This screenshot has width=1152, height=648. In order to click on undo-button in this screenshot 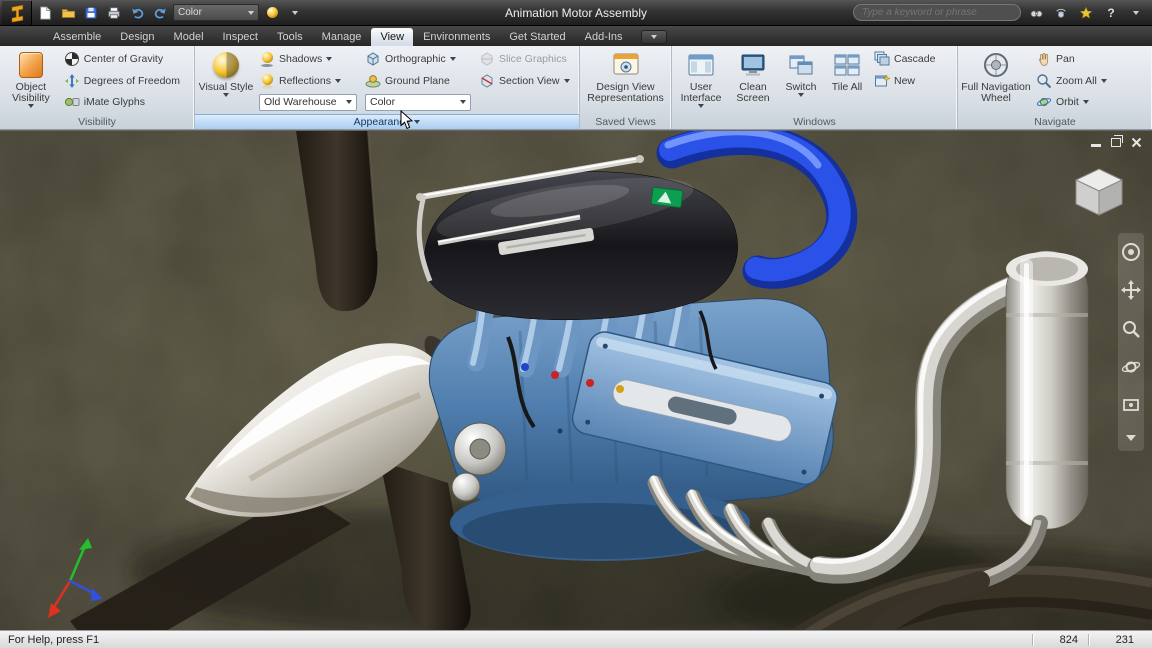, I will do `click(137, 13)`.